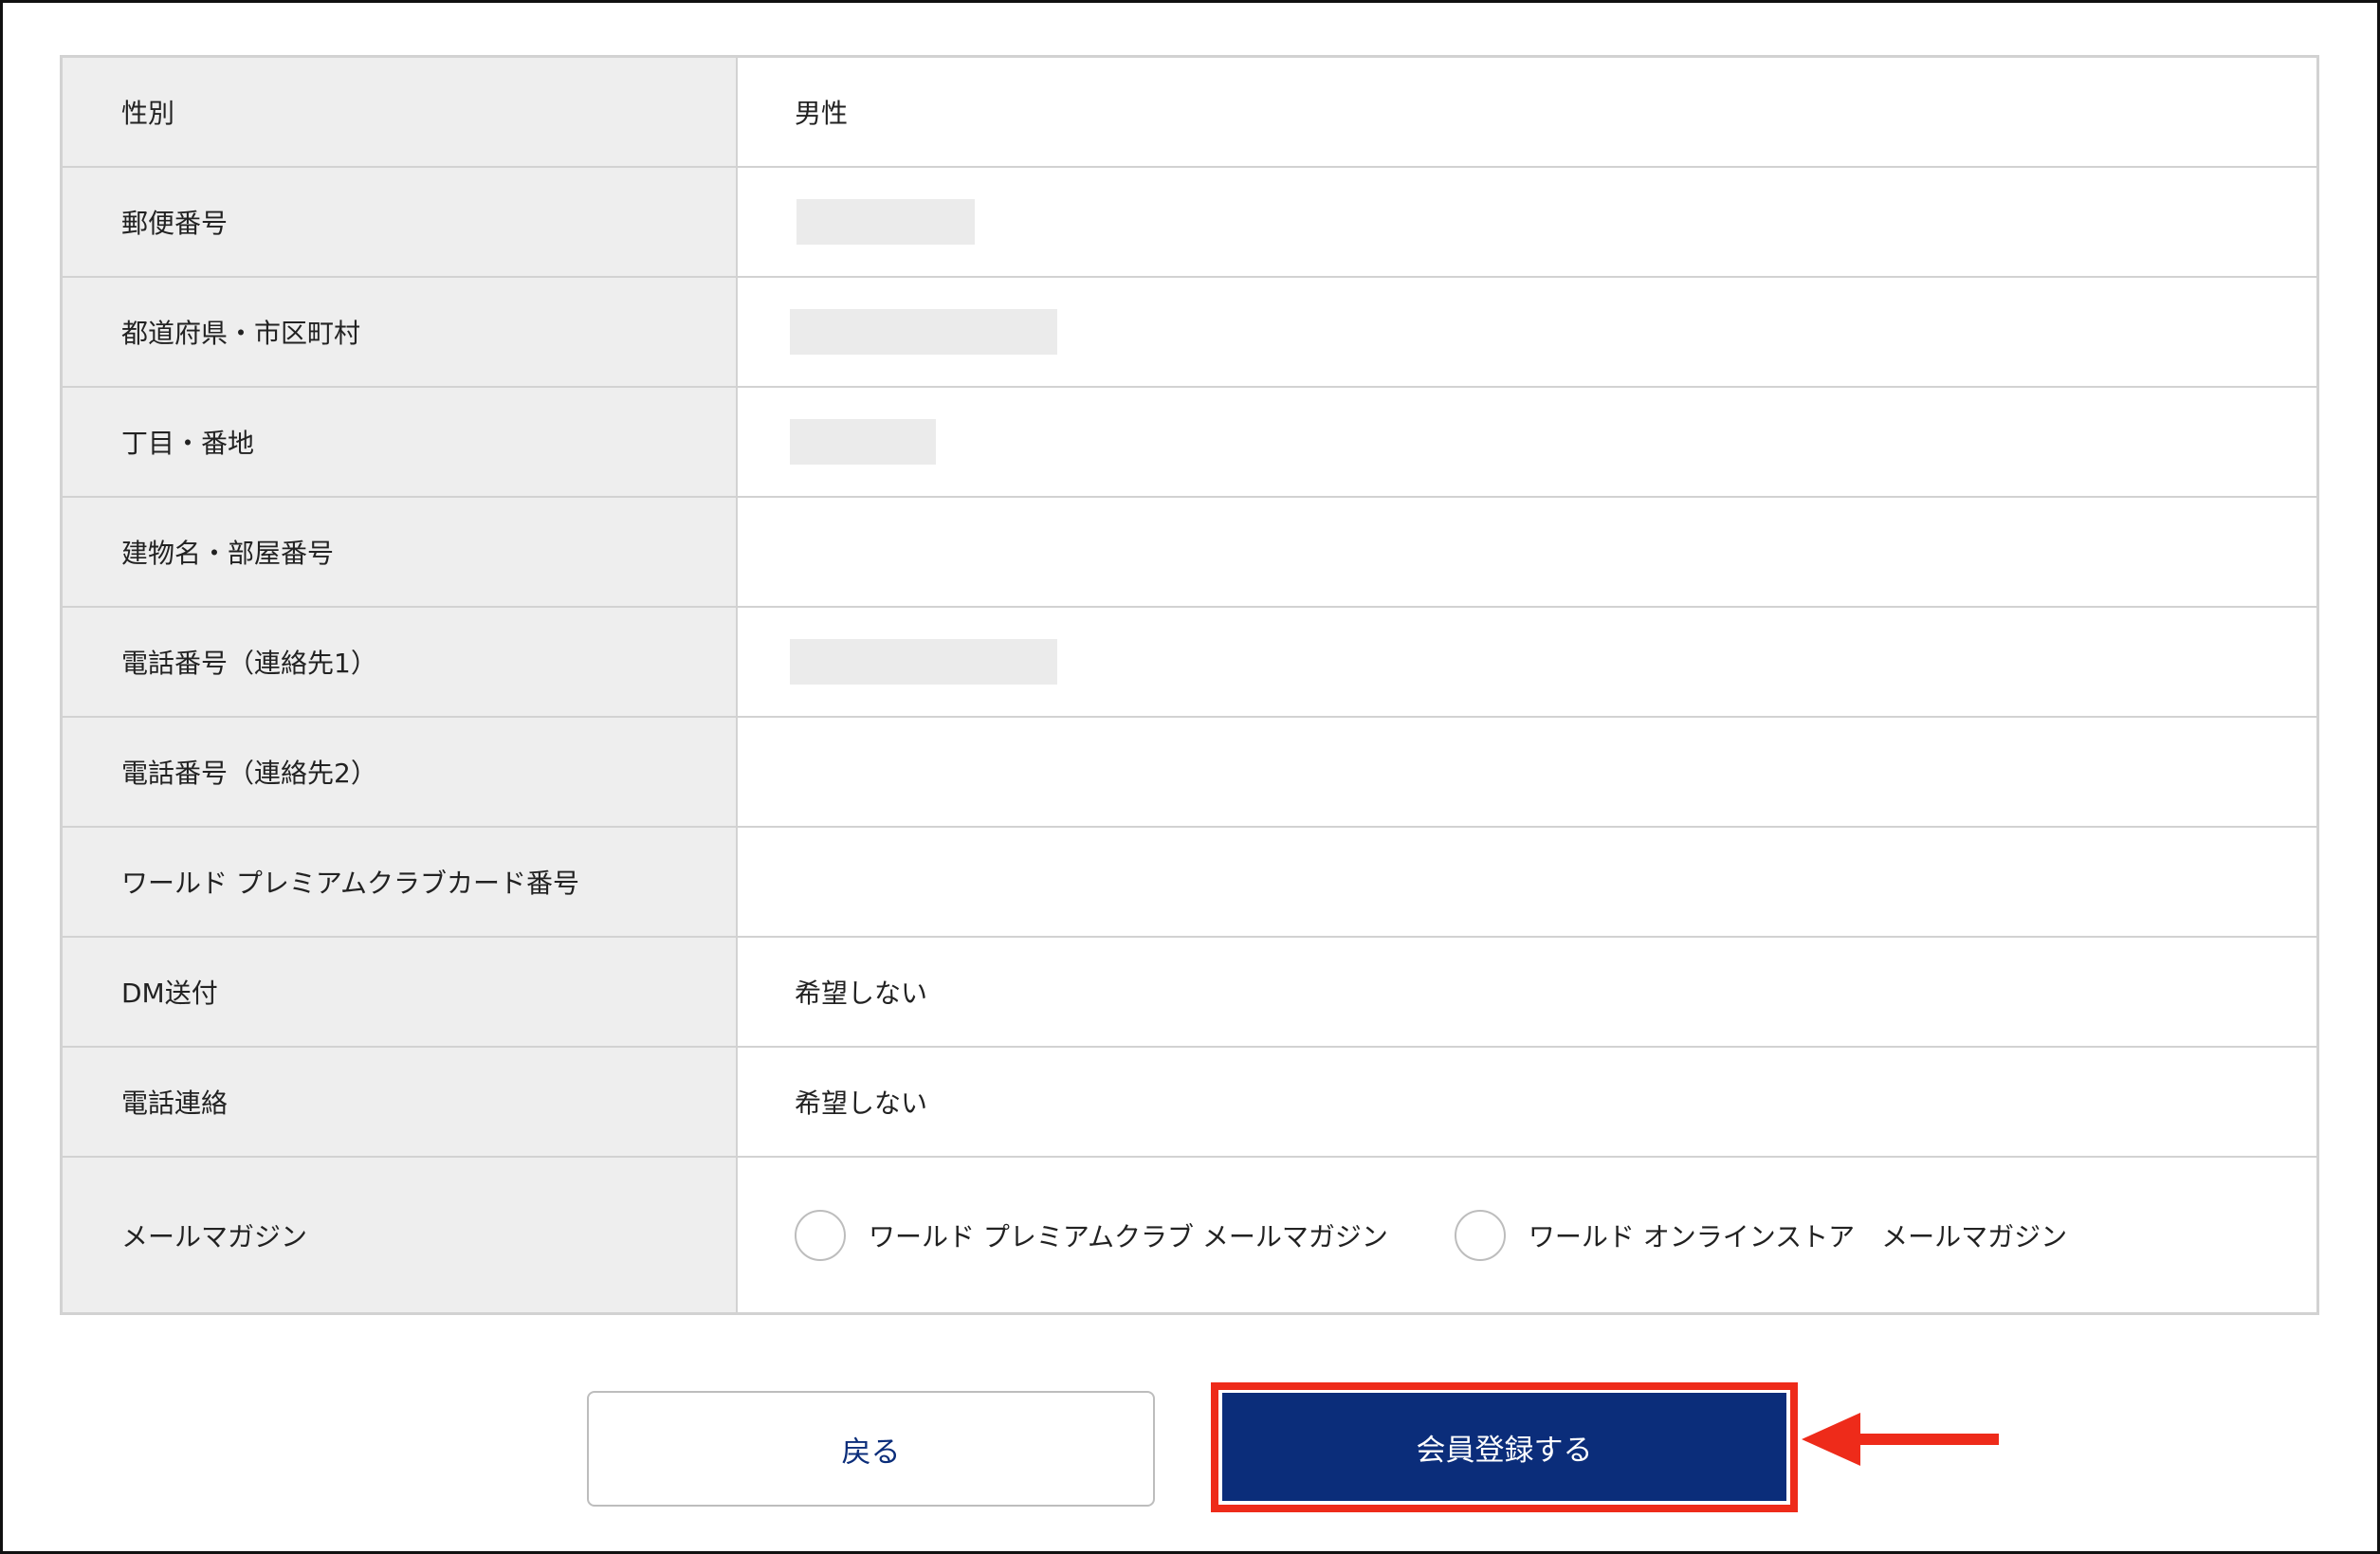  Describe the element at coordinates (1527, 552) in the screenshot. I see `row-value-building` at that location.